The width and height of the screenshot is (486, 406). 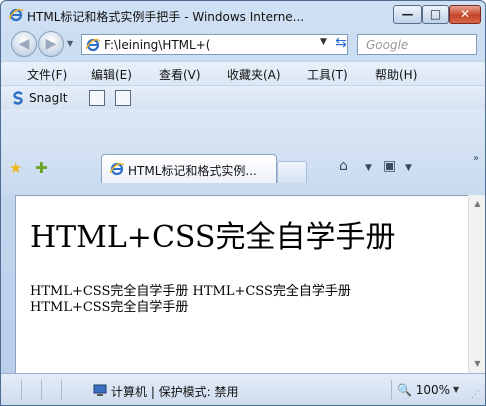 I want to click on resize-grip-icon: ⋰, so click(x=475, y=395).